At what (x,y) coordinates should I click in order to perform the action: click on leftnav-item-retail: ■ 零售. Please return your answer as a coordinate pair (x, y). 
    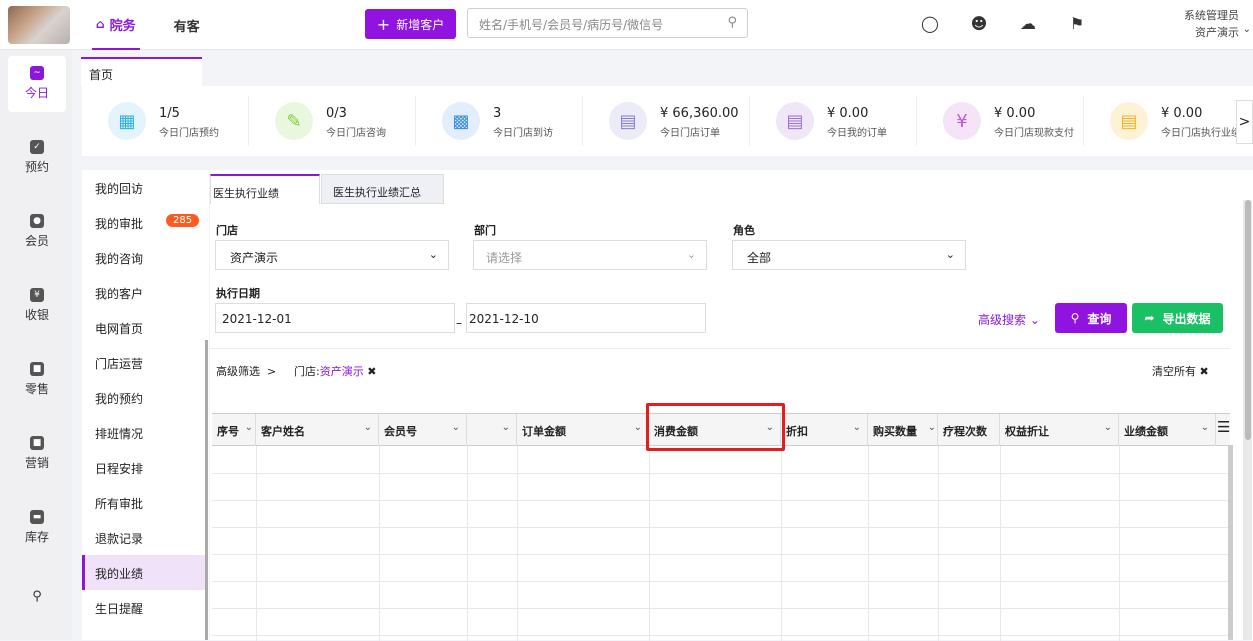
    Looking at the image, I should click on (37, 380).